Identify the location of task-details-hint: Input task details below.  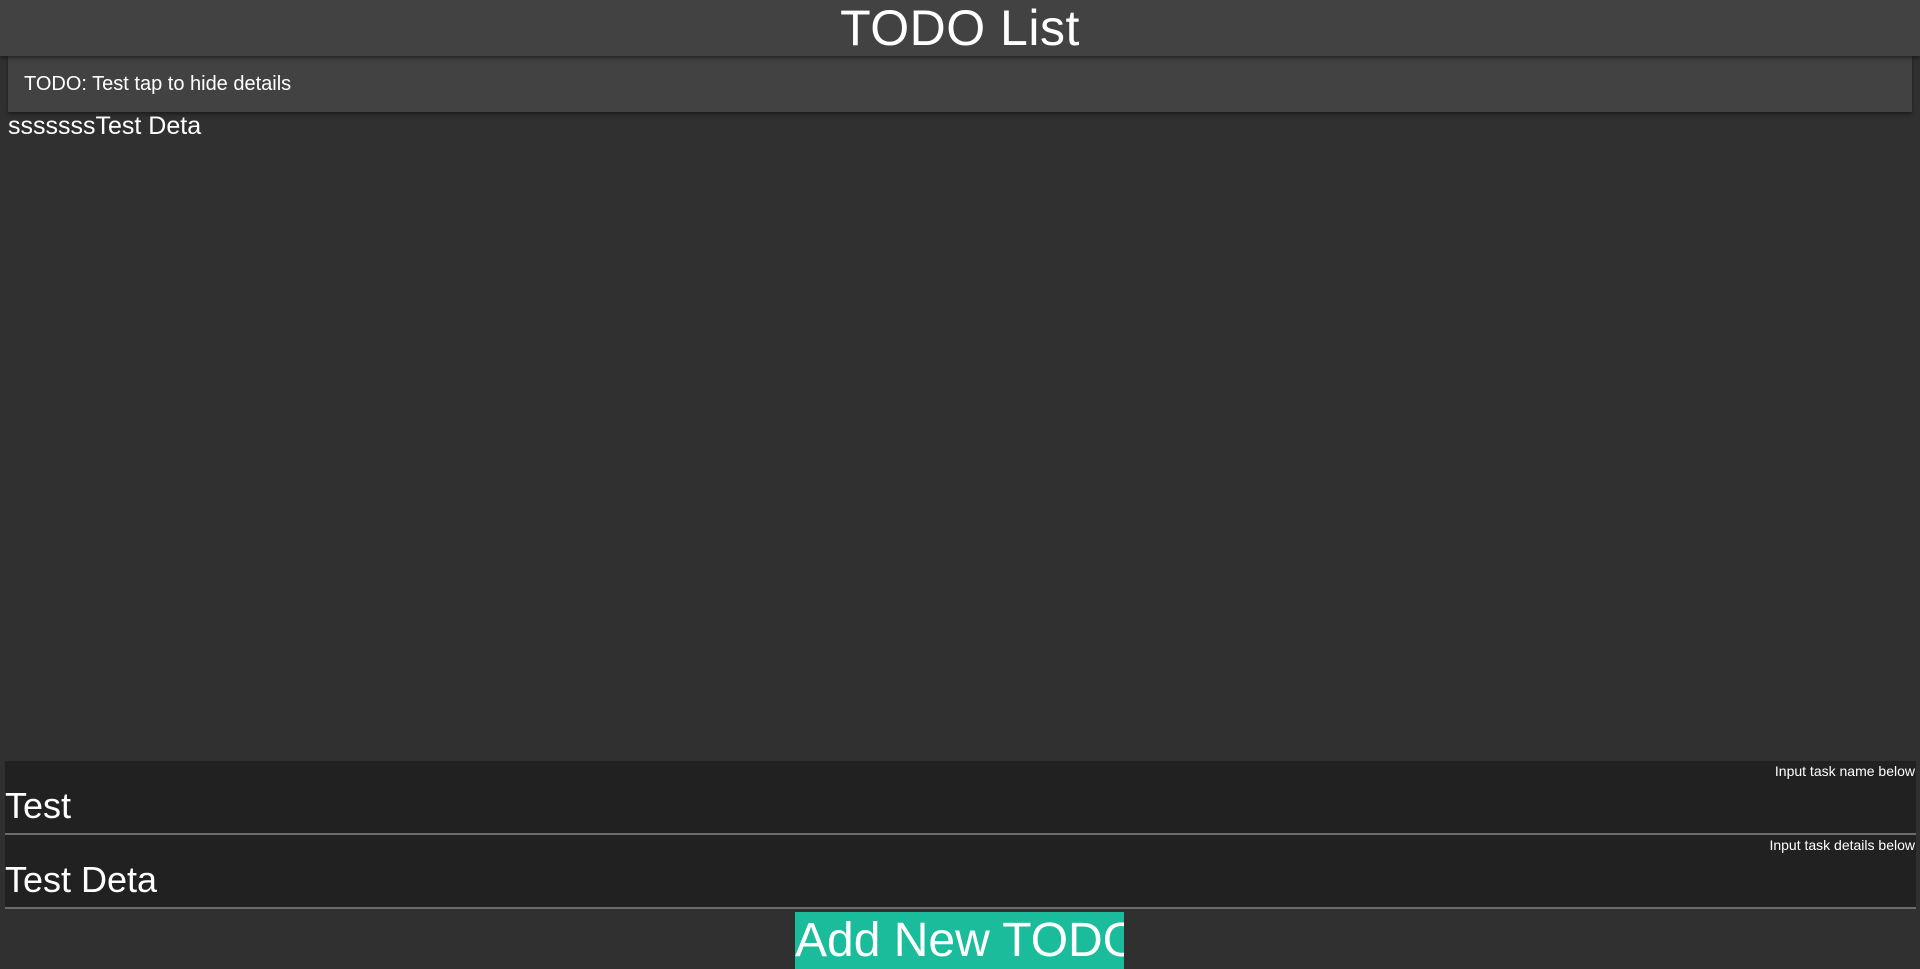
(1842, 845).